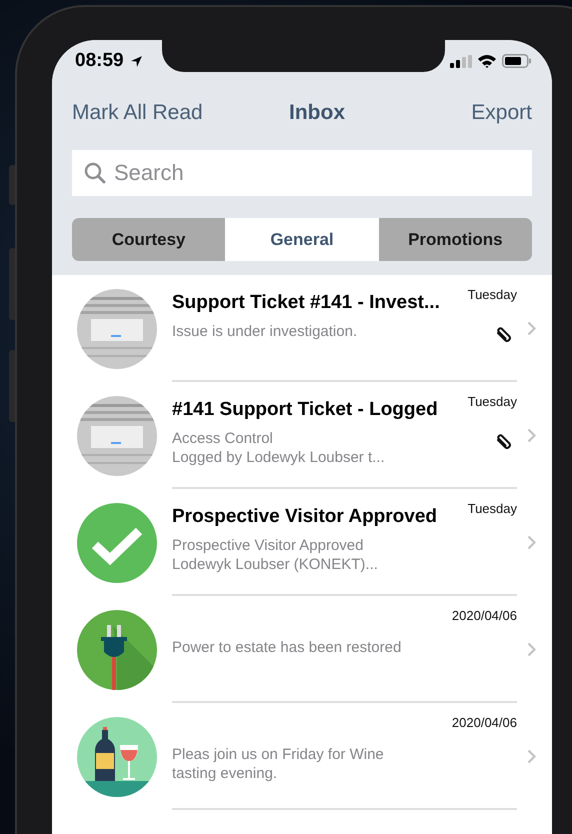  I want to click on battery-icon, so click(517, 61).